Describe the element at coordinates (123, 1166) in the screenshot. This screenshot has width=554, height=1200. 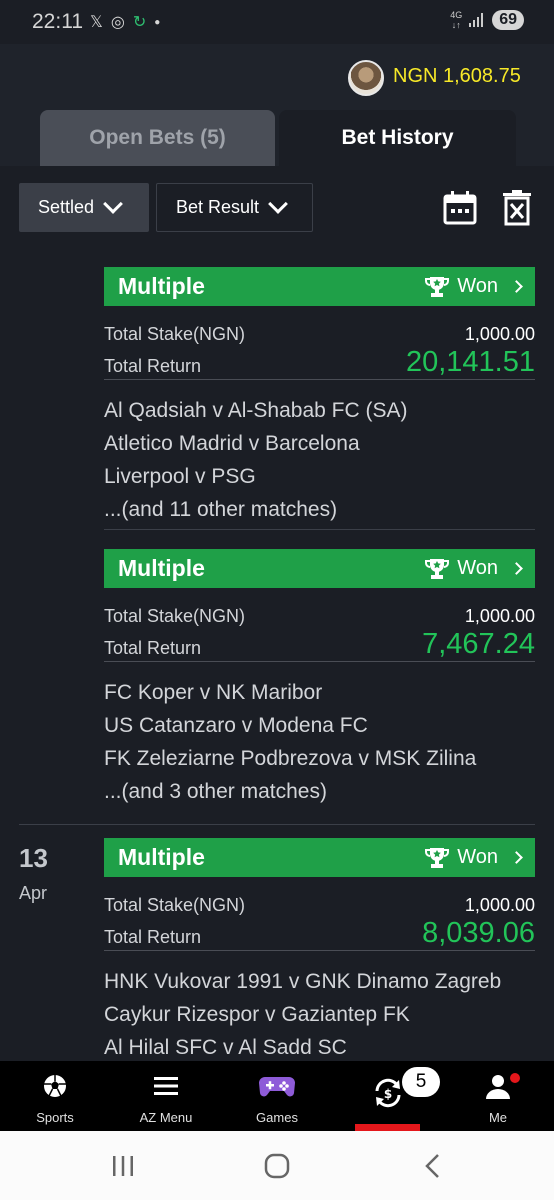
I see `recent-apps-icon` at that location.